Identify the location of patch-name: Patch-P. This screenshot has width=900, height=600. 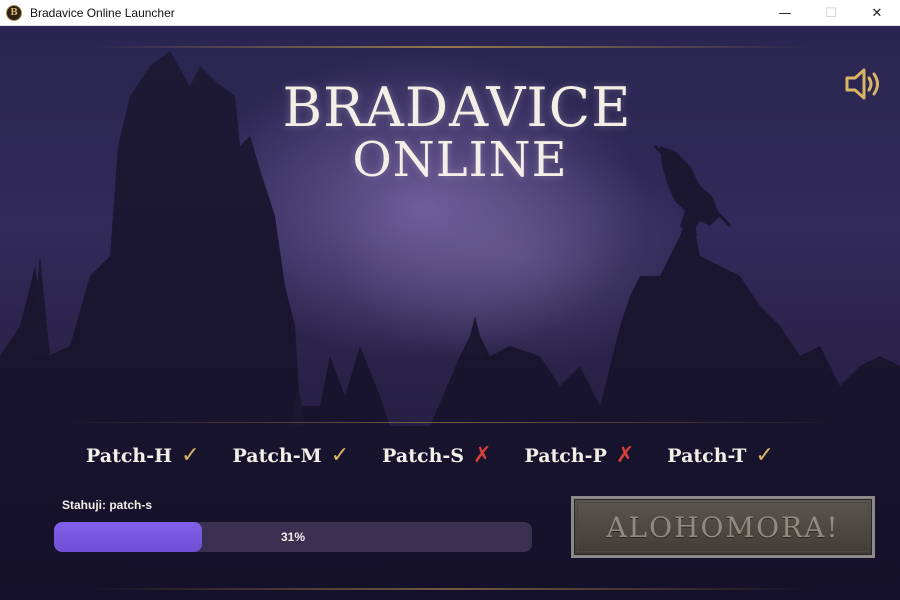
(565, 456).